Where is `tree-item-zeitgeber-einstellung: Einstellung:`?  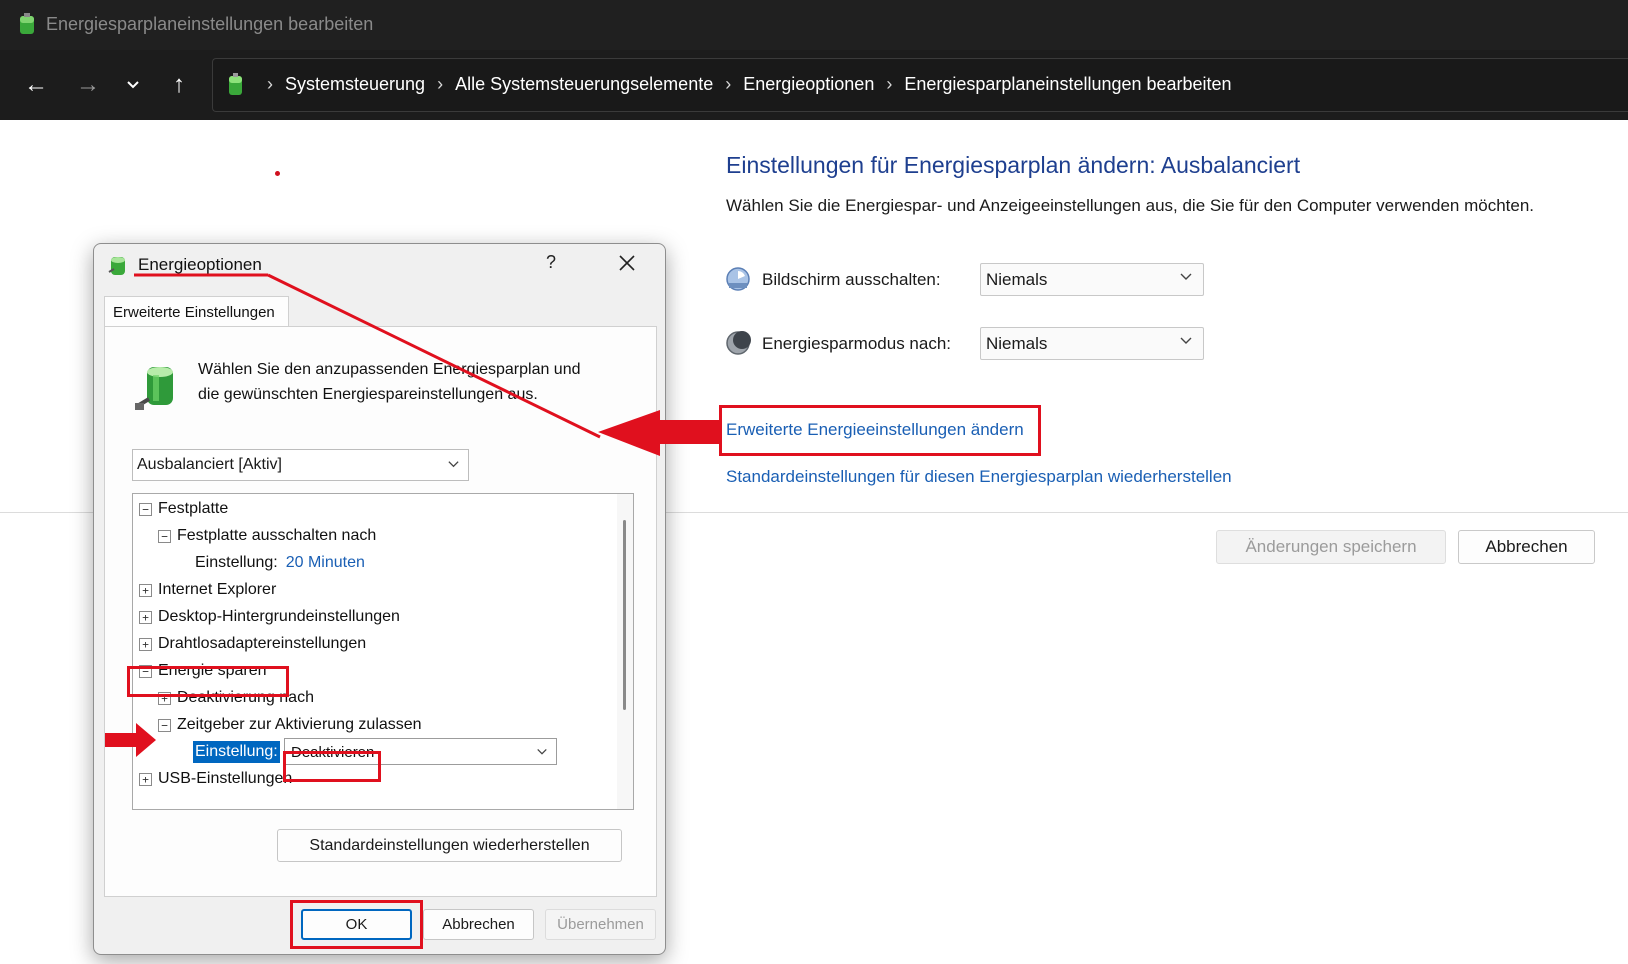
tree-item-zeitgeber-einstellung: Einstellung: is located at coordinates (236, 752).